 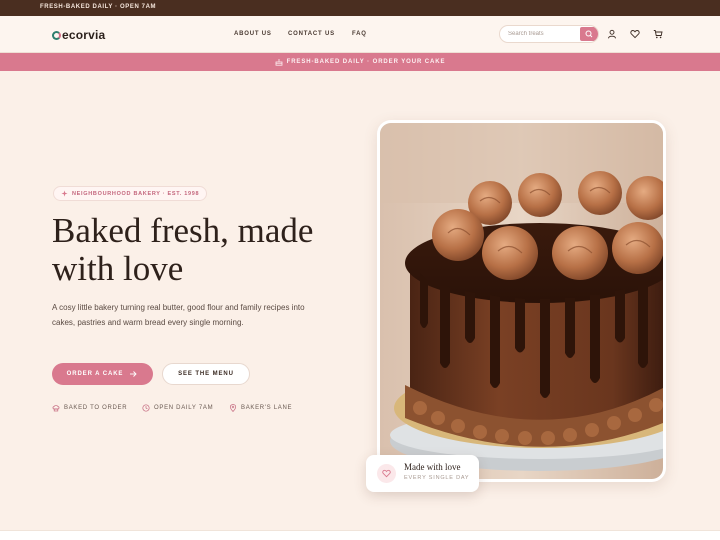 What do you see at coordinates (56, 35) in the screenshot?
I see `logo-mark-icon` at bounding box center [56, 35].